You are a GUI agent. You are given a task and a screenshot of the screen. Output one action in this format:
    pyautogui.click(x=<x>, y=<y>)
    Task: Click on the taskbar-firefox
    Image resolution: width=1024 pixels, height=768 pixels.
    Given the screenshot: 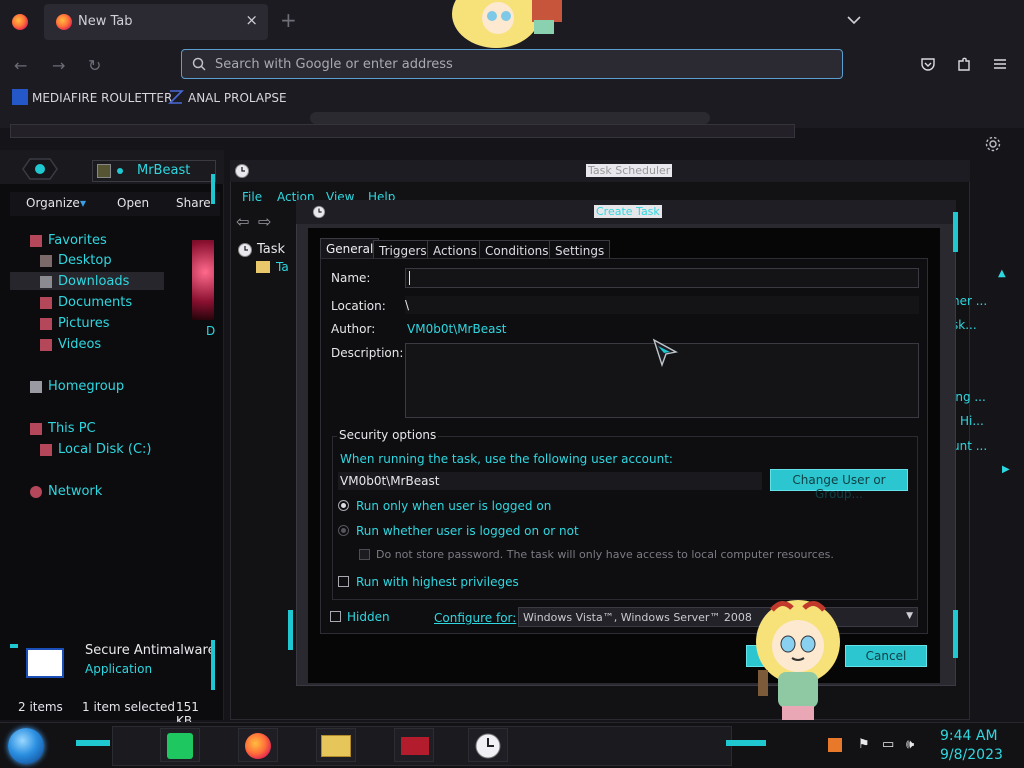 What is the action you would take?
    pyautogui.click(x=258, y=745)
    